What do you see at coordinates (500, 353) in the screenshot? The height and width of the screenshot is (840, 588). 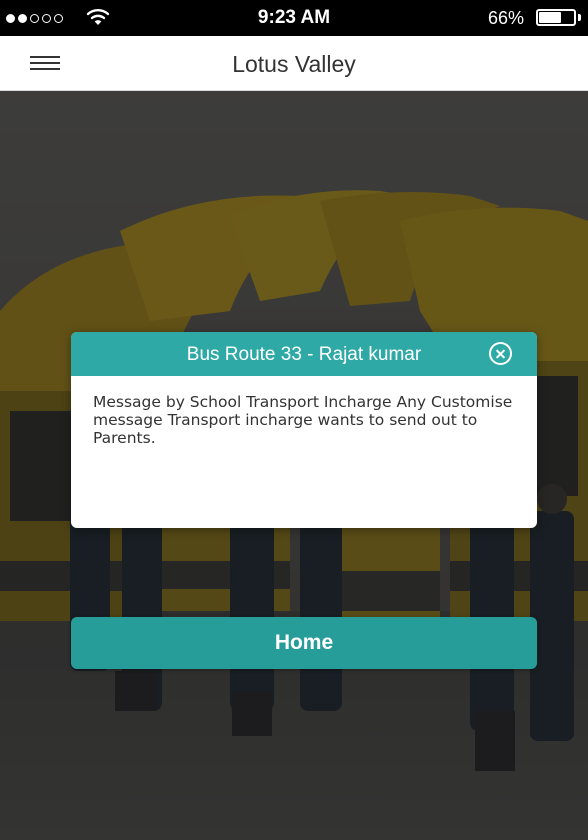 I see `close-icon` at bounding box center [500, 353].